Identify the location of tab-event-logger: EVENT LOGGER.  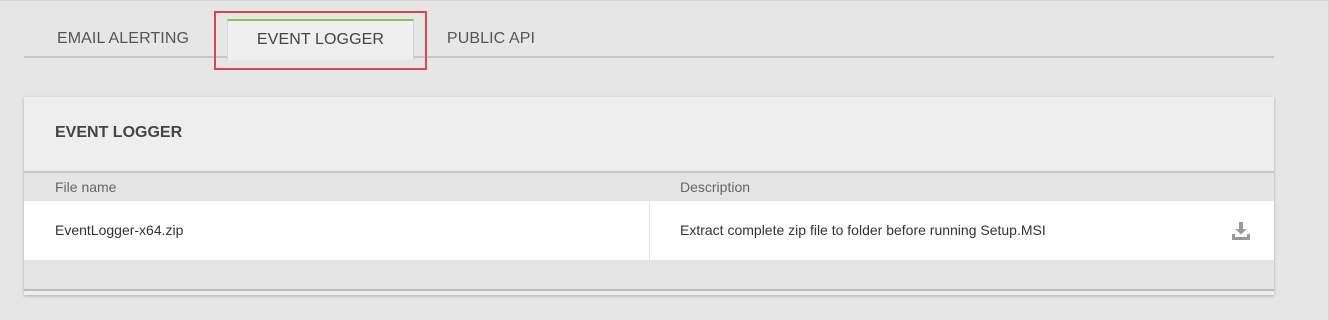
(320, 39).